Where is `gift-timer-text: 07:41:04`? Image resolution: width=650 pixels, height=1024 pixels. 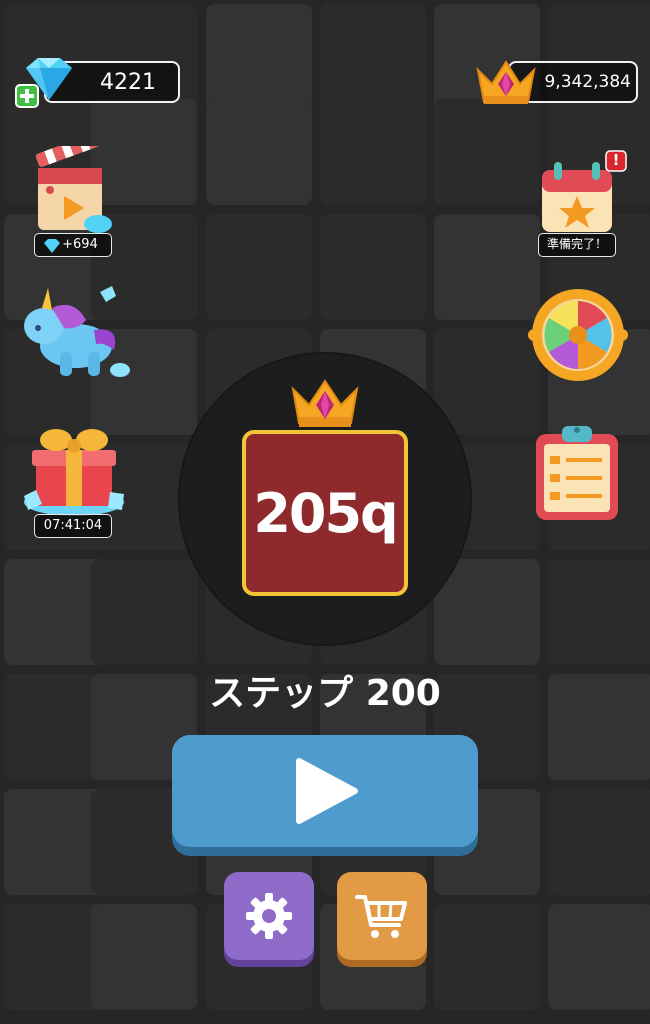
gift-timer-text: 07:41:04 is located at coordinates (73, 525).